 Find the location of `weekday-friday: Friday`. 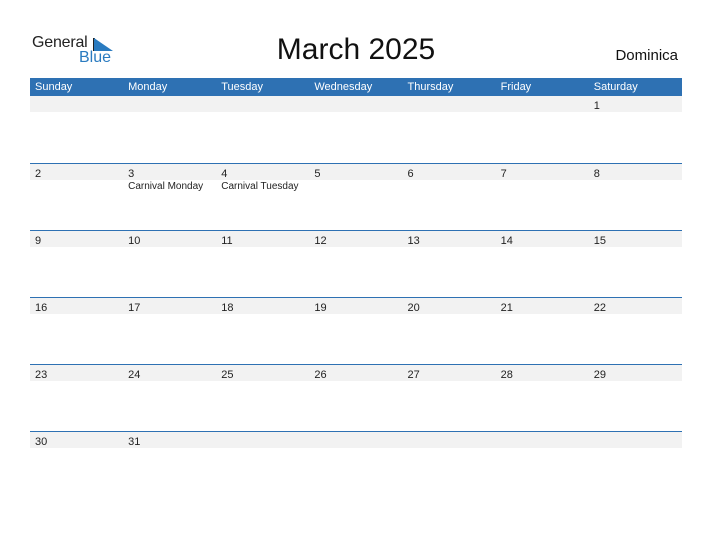

weekday-friday: Friday is located at coordinates (516, 87).